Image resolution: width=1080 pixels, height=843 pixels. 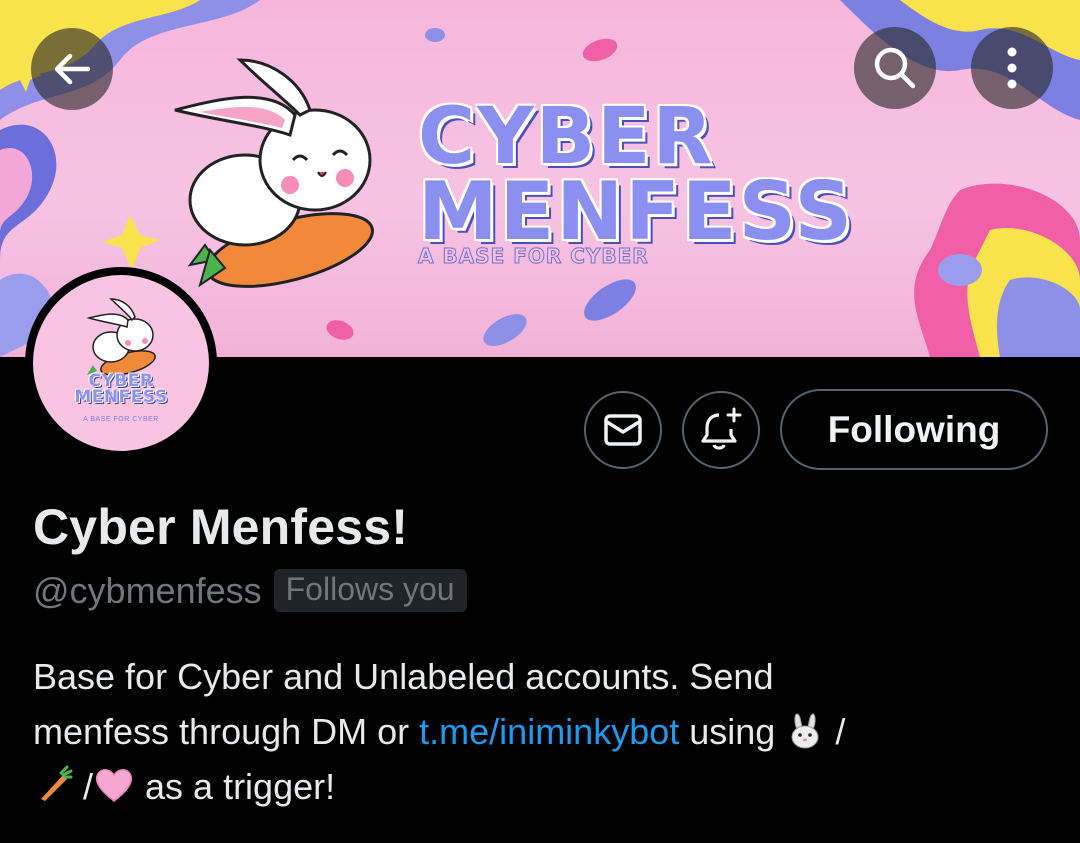 I want to click on more-options-button, so click(x=1012, y=68).